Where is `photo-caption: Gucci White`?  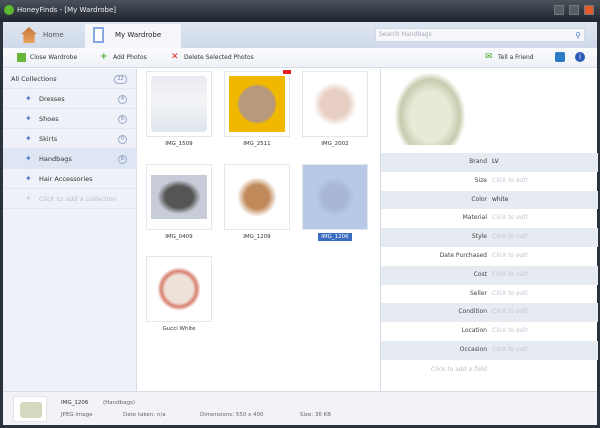
photo-caption: Gucci White is located at coordinates (179, 329).